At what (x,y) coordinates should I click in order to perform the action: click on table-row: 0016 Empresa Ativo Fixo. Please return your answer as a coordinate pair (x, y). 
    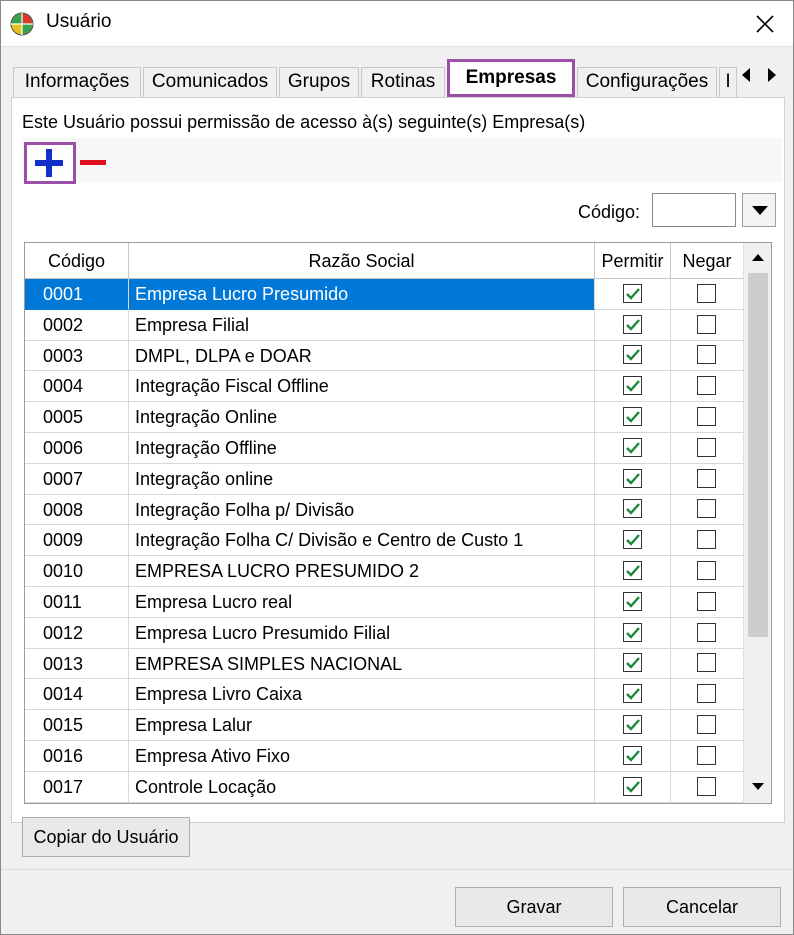
    Looking at the image, I should click on (384, 756).